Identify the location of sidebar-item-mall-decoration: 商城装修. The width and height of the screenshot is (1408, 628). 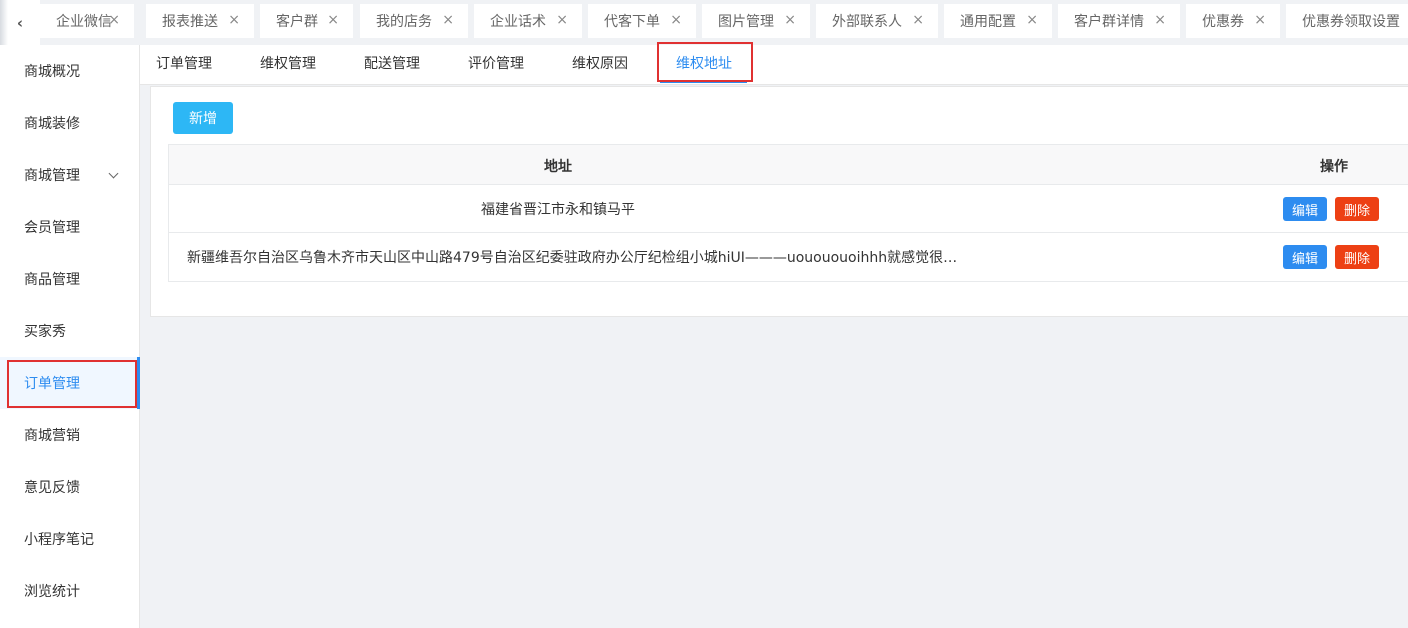
(69, 123).